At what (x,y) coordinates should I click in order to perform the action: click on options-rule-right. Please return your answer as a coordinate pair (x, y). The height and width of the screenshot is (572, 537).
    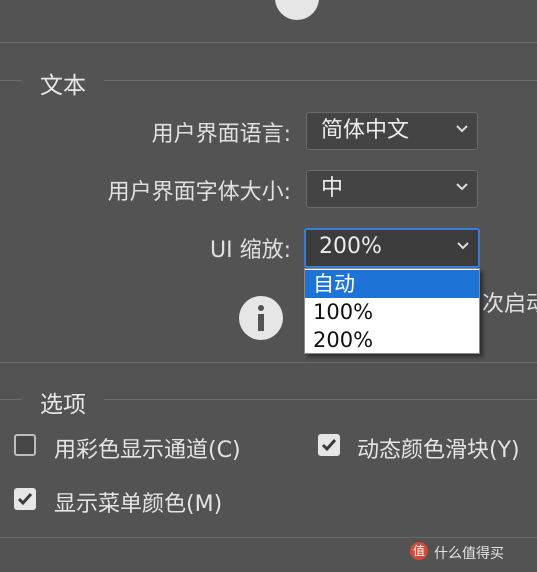
    Looking at the image, I should click on (320, 399).